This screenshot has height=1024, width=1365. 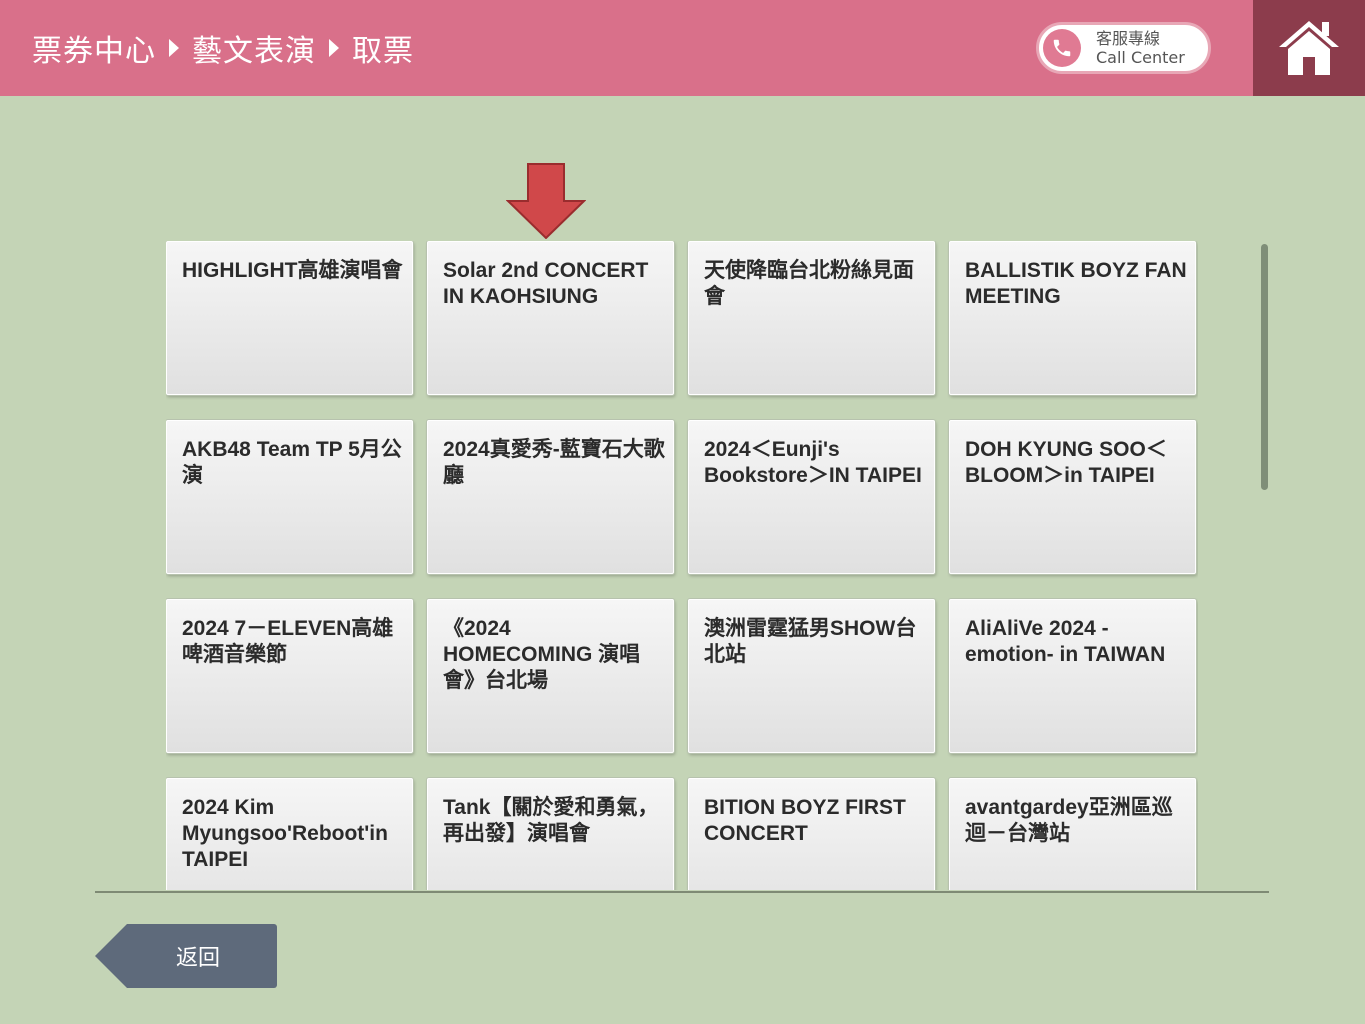 I want to click on call-center-label: 客服專線 Call Center, so click(x=1140, y=48).